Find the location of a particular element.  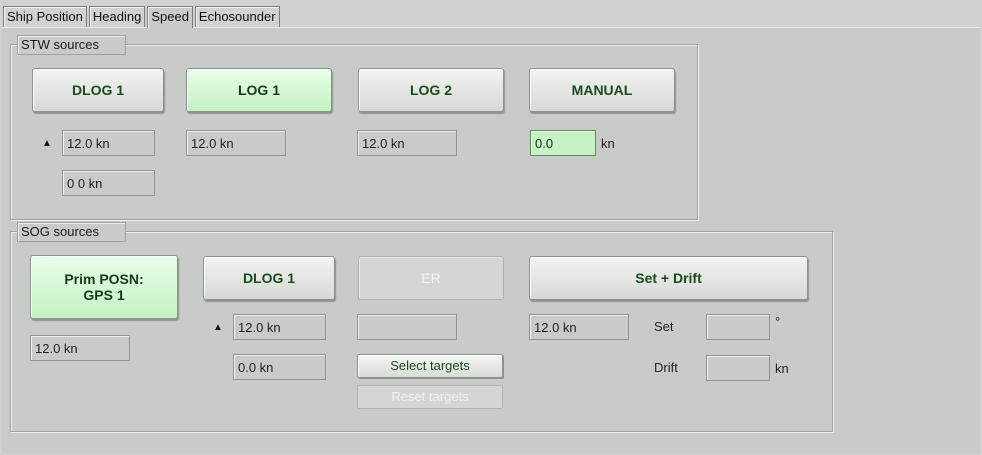

select-targets-button: Select targets is located at coordinates (430, 366).